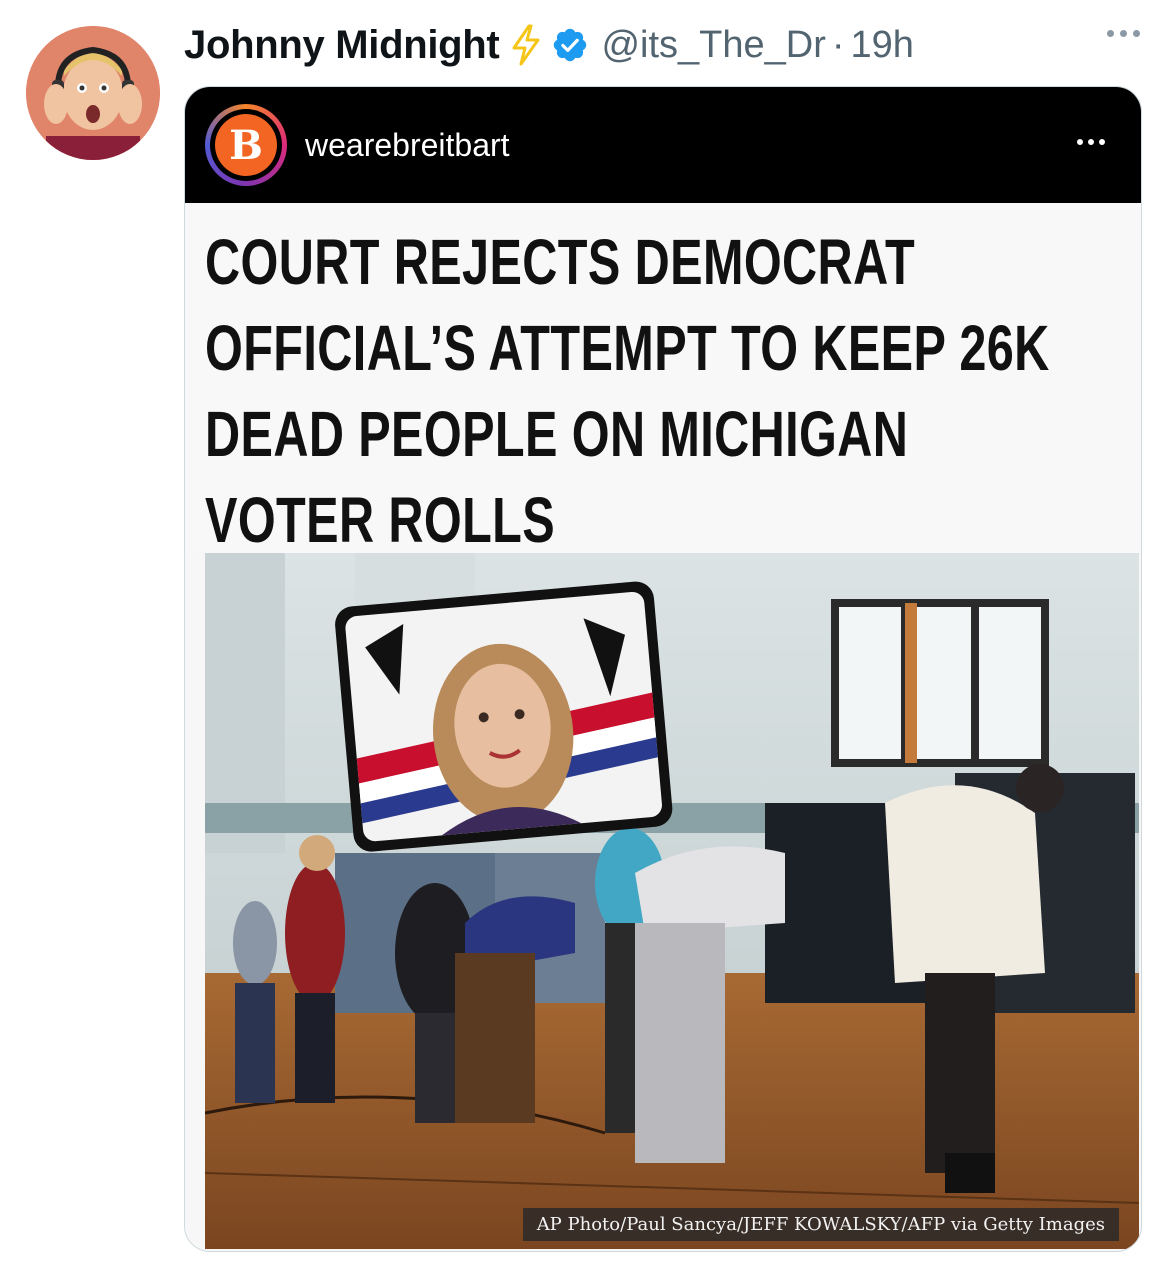  Describe the element at coordinates (1123, 33) in the screenshot. I see `more-options-icon` at that location.